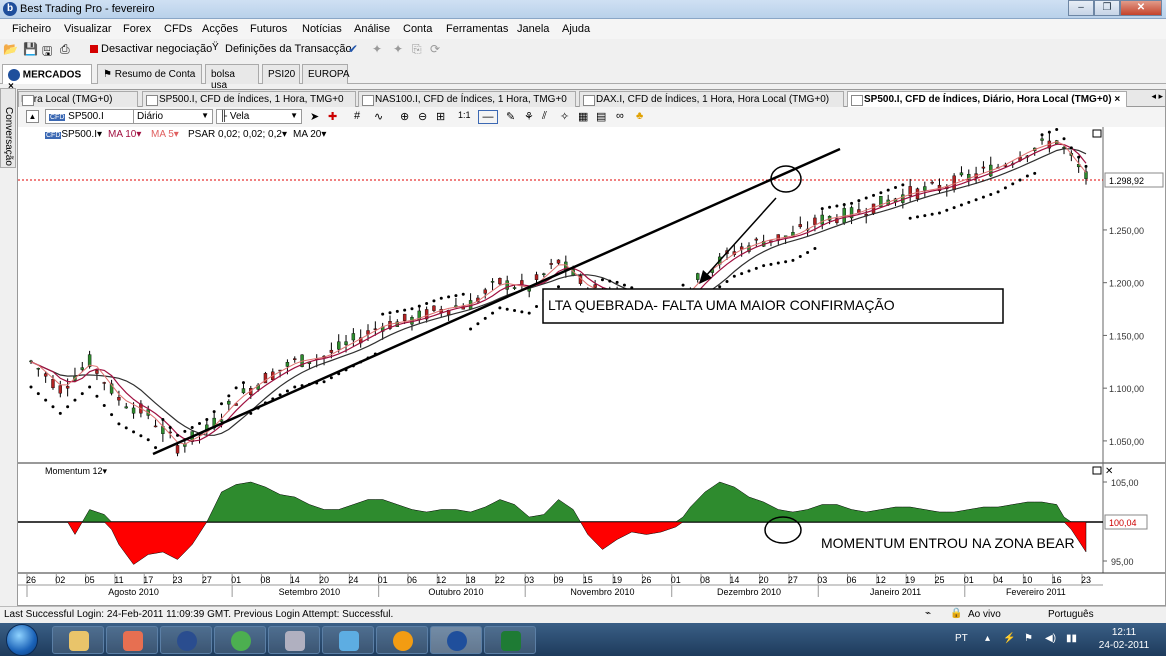 This screenshot has width=1166, height=656. What do you see at coordinates (1050, 638) in the screenshot?
I see `volume-icon: ◀)` at bounding box center [1050, 638].